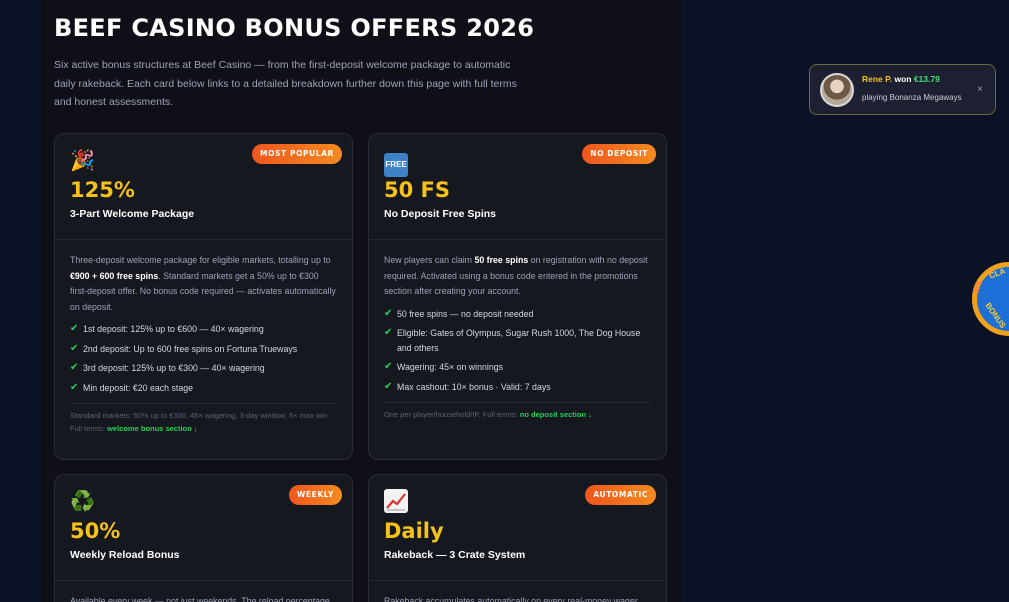 This screenshot has height=602, width=1009. I want to click on list-item: ✔ Min deposit: €20 each stage, so click(203, 388).